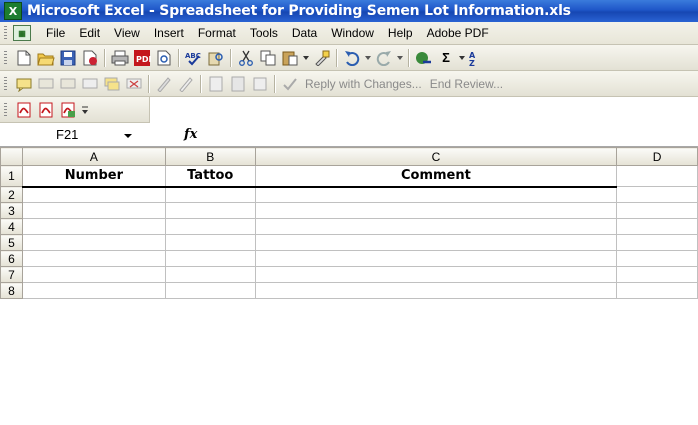  What do you see at coordinates (452, 134) in the screenshot?
I see `formula-input` at bounding box center [452, 134].